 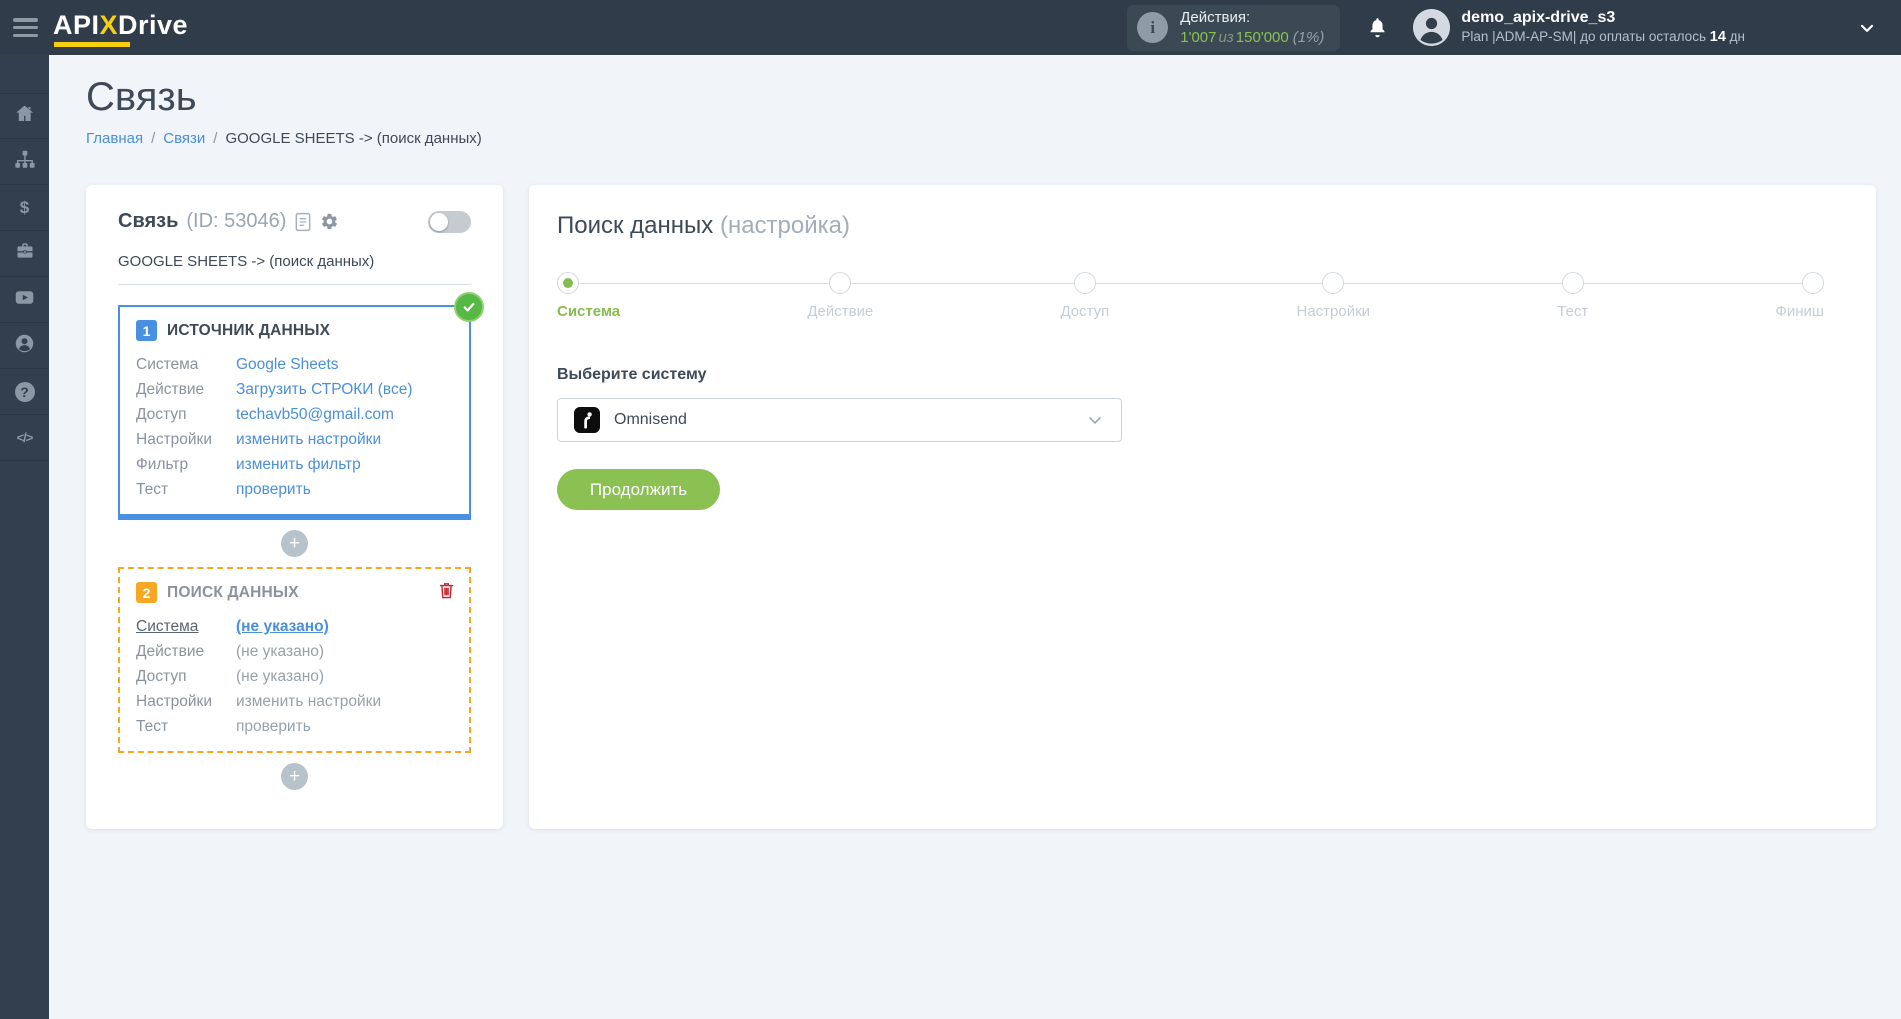 I want to click on continue-button: Продолжить, so click(x=638, y=489).